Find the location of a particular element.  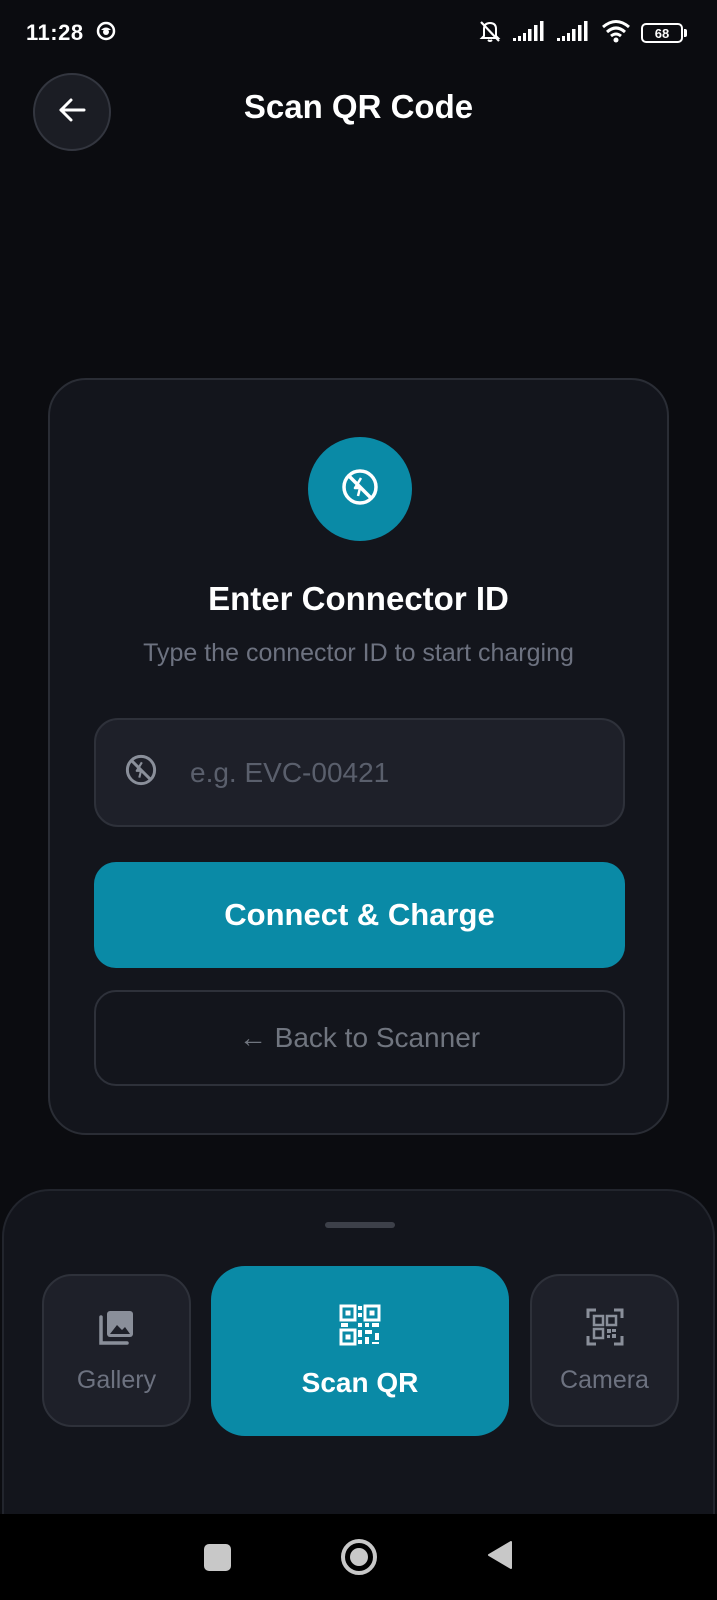

system-nav-bar is located at coordinates (358, 1557).